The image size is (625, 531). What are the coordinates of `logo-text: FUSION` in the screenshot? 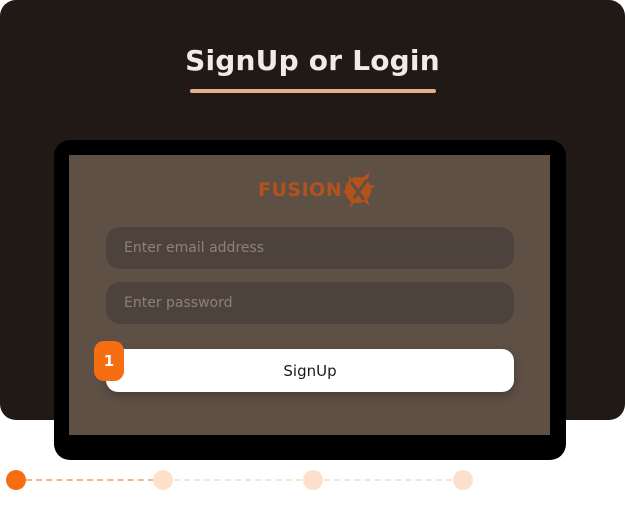 It's located at (300, 190).